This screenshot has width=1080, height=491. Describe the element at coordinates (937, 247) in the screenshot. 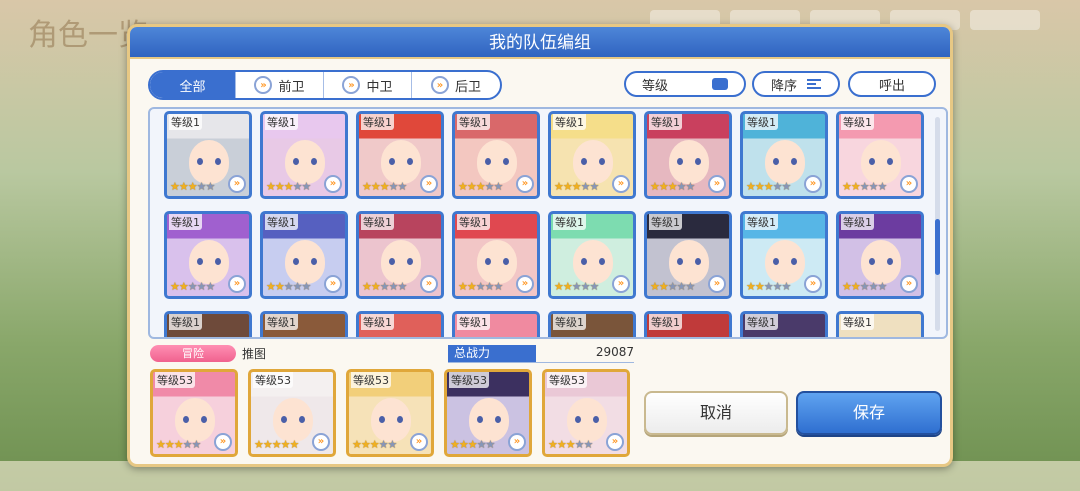

I see `scrollbar-thumb` at that location.